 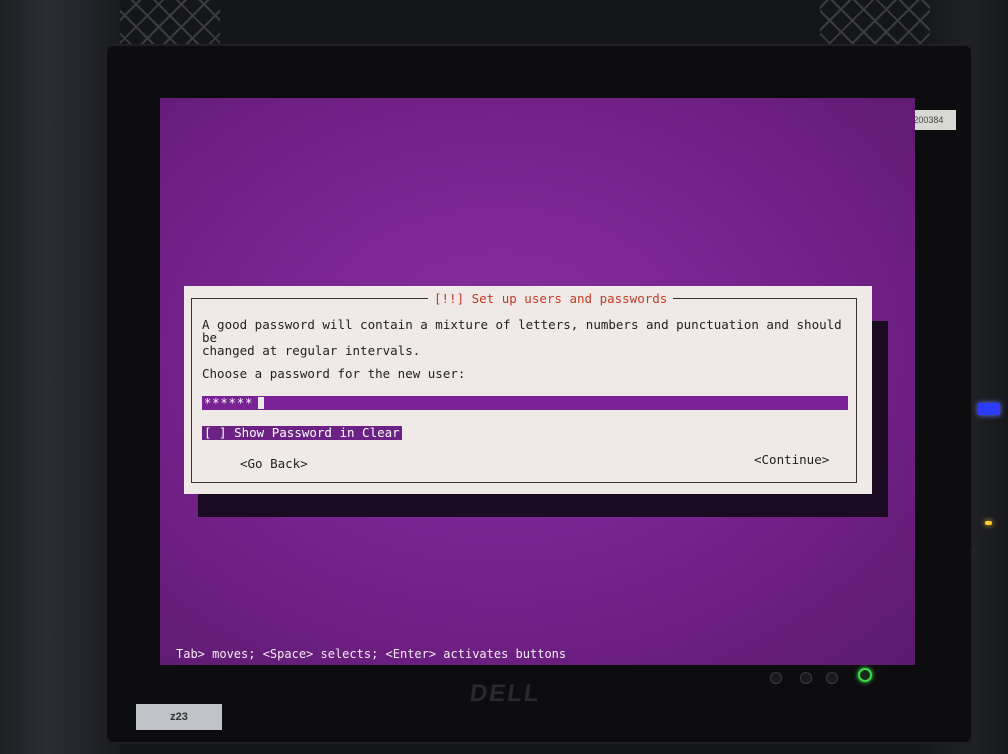 I want to click on checkbox-label: Show Password in Clear, so click(x=317, y=432).